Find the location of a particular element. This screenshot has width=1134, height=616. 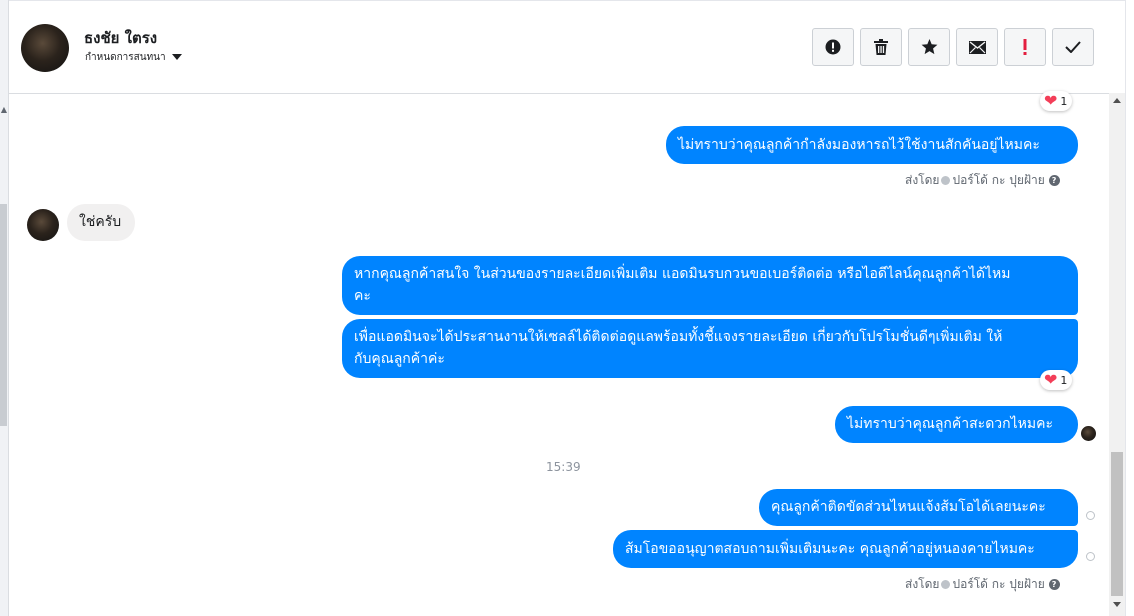

contact-avatar-small is located at coordinates (43, 225).